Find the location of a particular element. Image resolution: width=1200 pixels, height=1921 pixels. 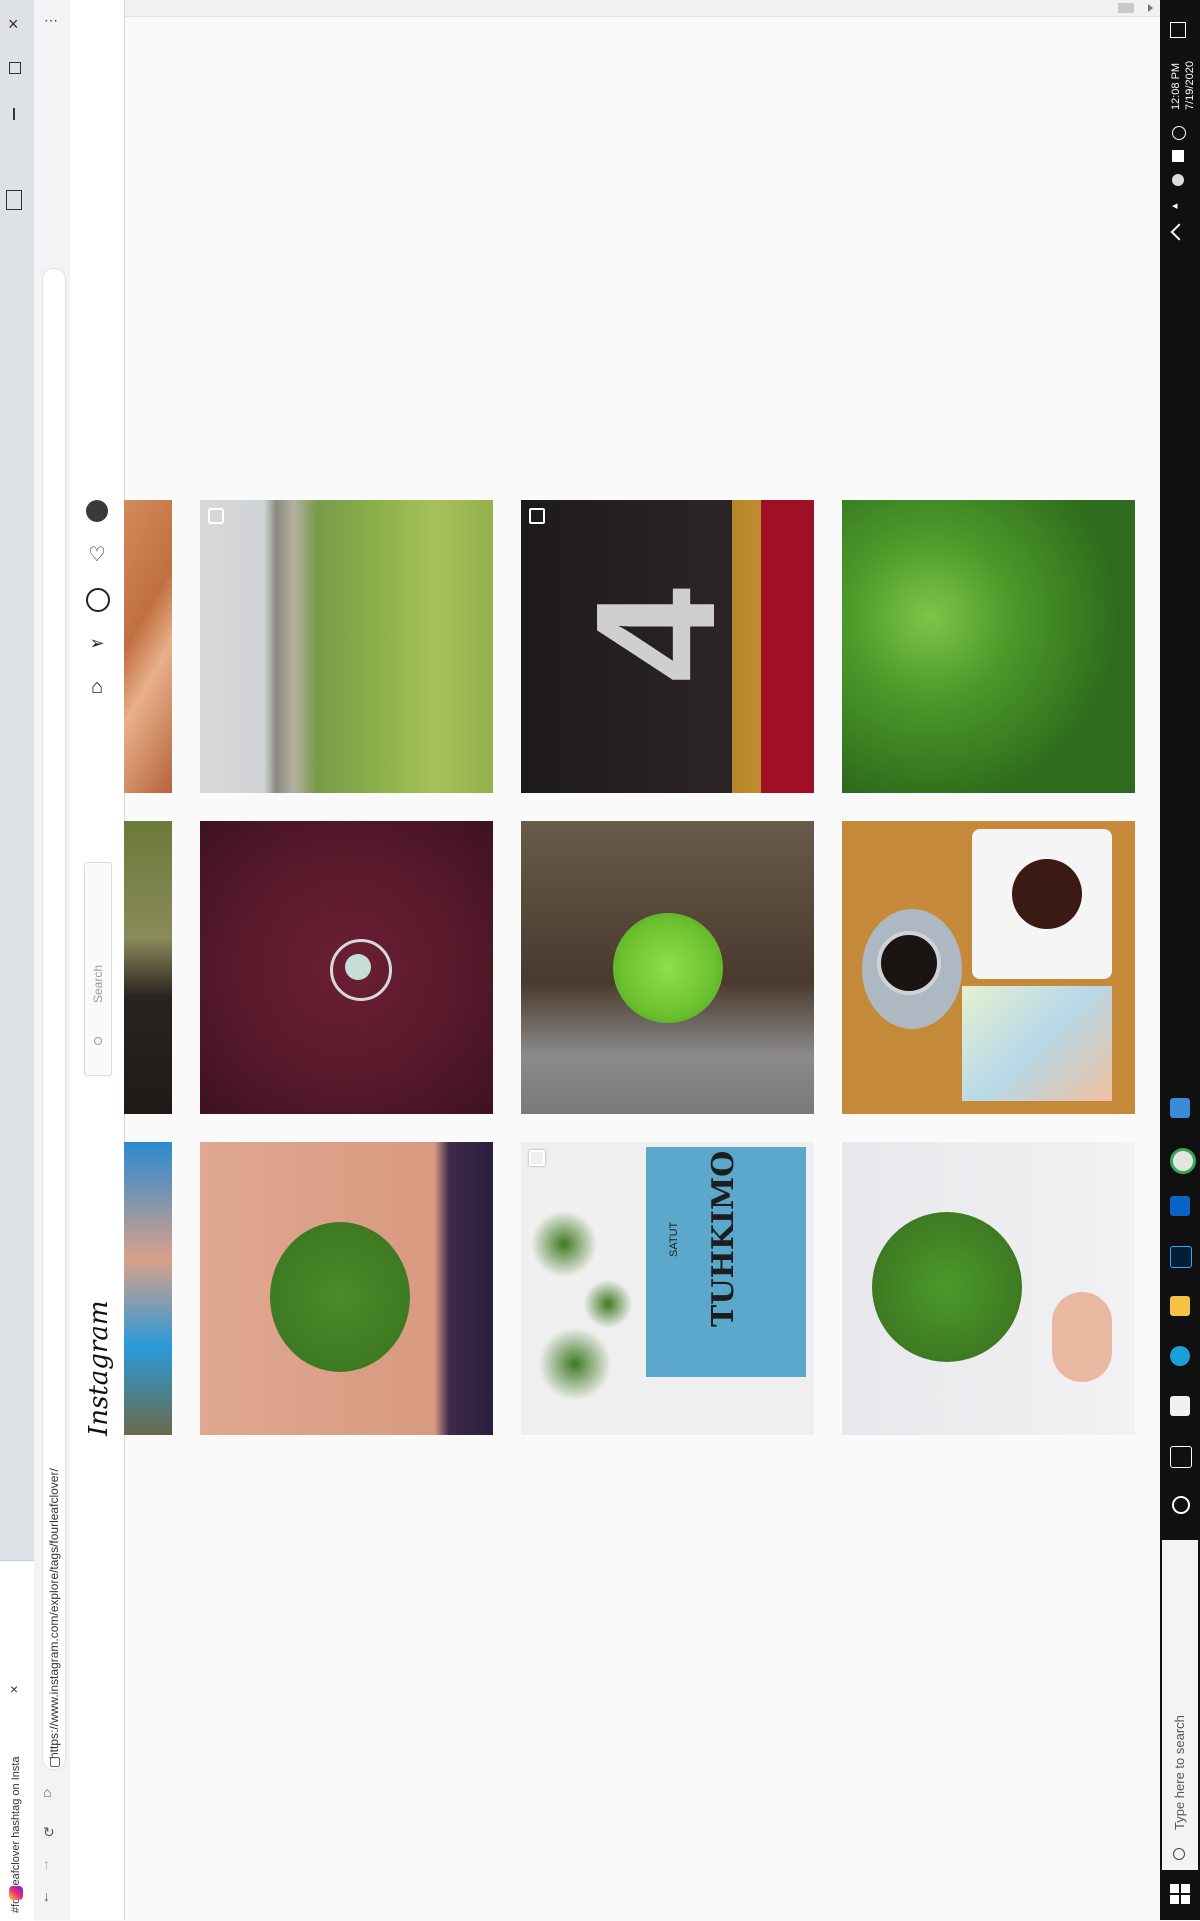

search-input: Search is located at coordinates (98, 969).